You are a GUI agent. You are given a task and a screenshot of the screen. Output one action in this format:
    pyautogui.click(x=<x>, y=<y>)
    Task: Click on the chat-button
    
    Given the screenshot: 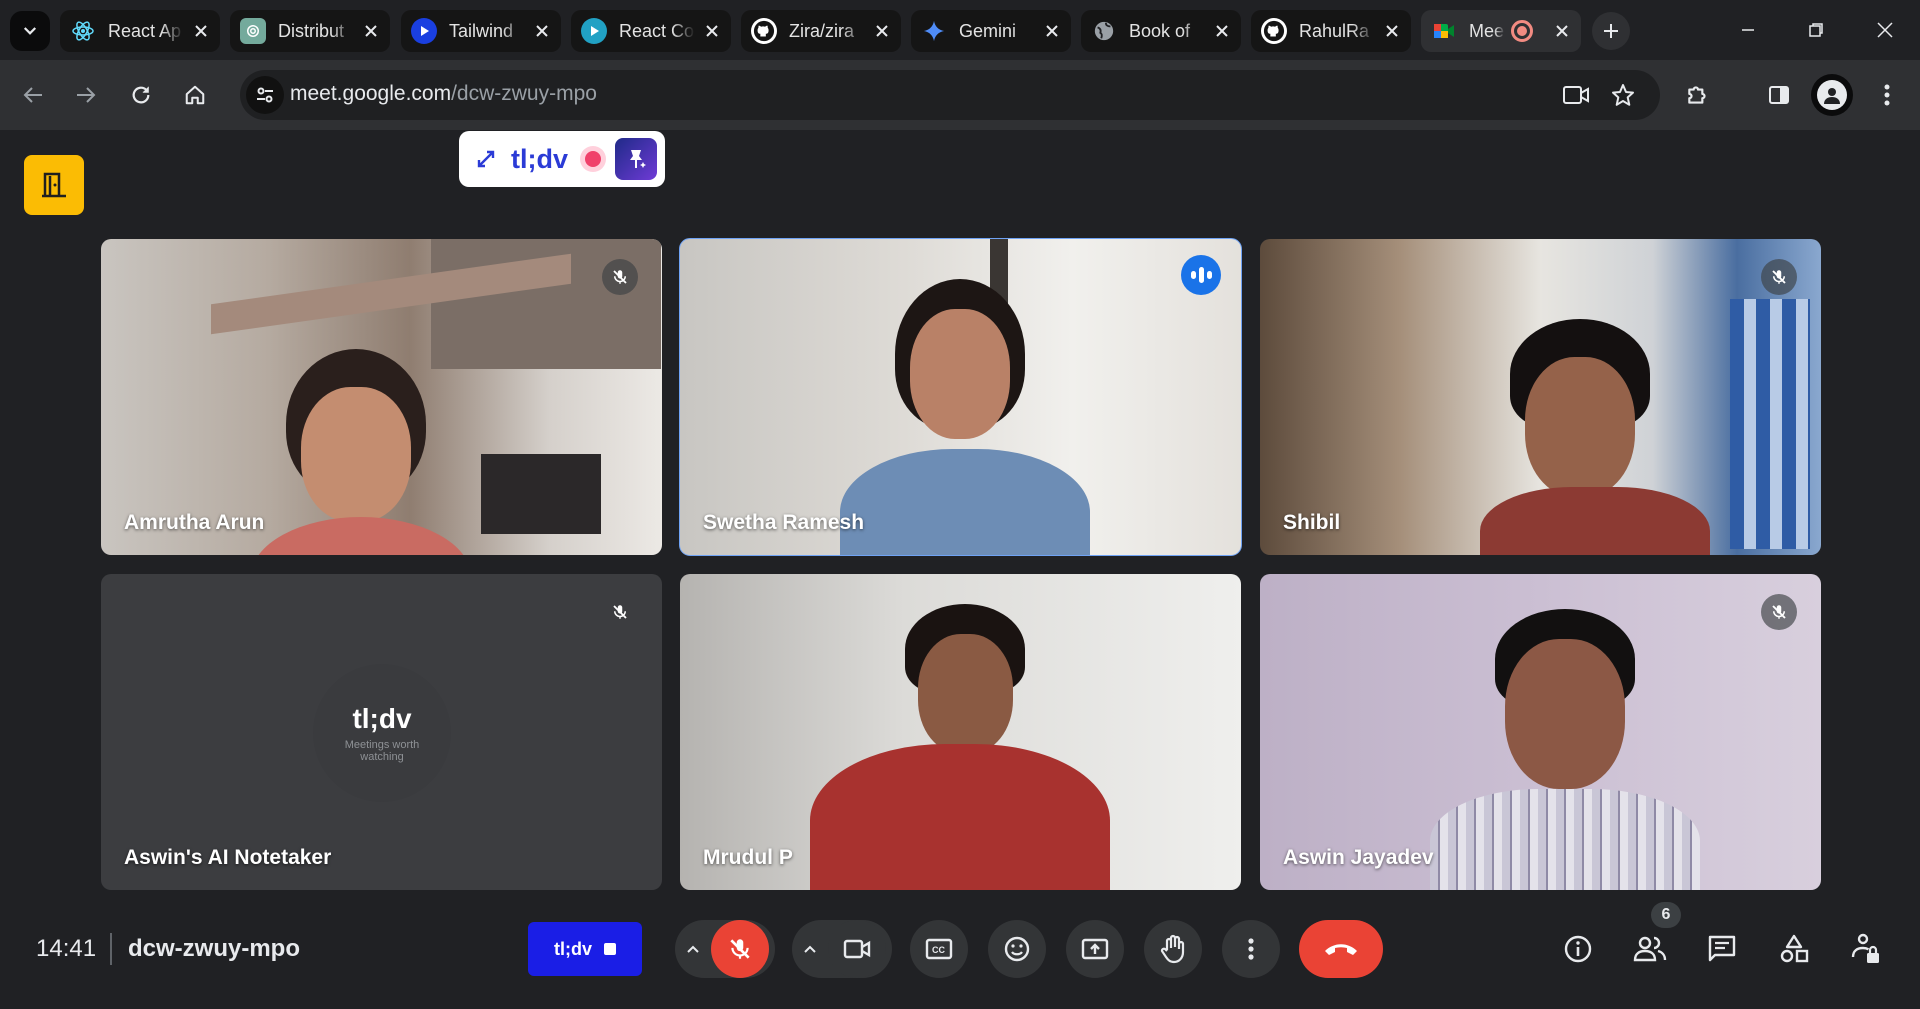 What is the action you would take?
    pyautogui.click(x=1722, y=949)
    